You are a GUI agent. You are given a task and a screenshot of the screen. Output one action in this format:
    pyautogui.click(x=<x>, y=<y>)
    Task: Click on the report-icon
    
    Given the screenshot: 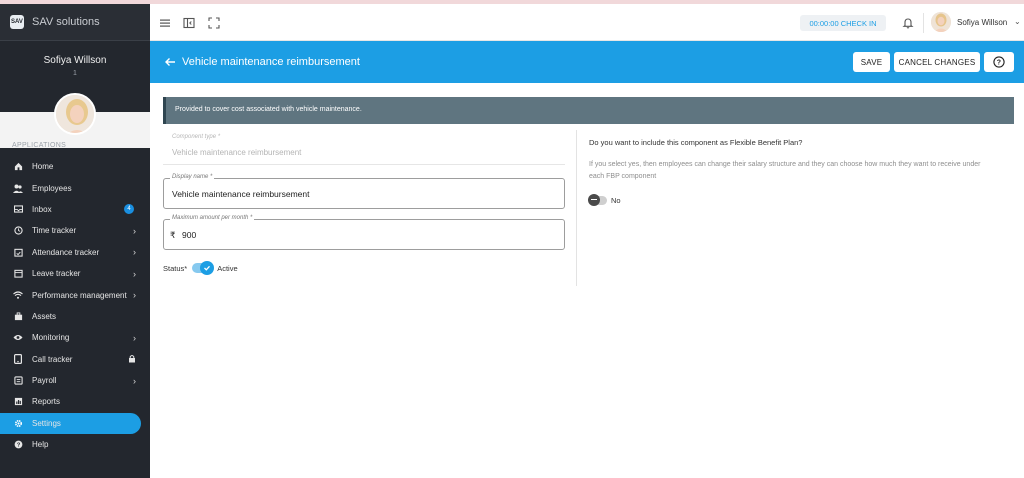 What is the action you would take?
    pyautogui.click(x=18, y=402)
    